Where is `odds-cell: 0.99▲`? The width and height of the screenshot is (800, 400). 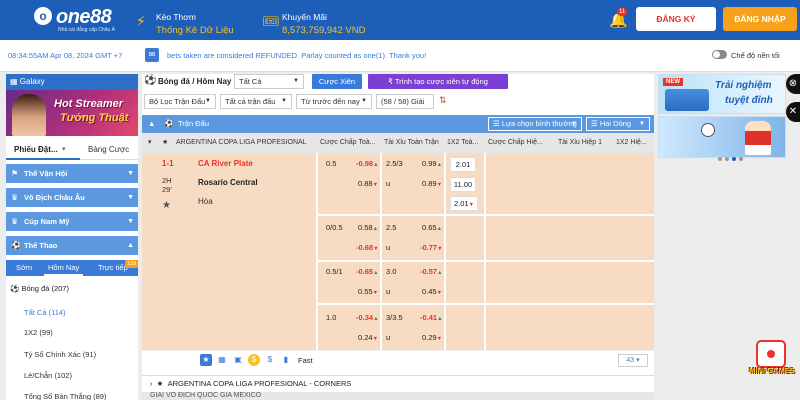 odds-cell: 0.99▲ is located at coordinates (432, 163).